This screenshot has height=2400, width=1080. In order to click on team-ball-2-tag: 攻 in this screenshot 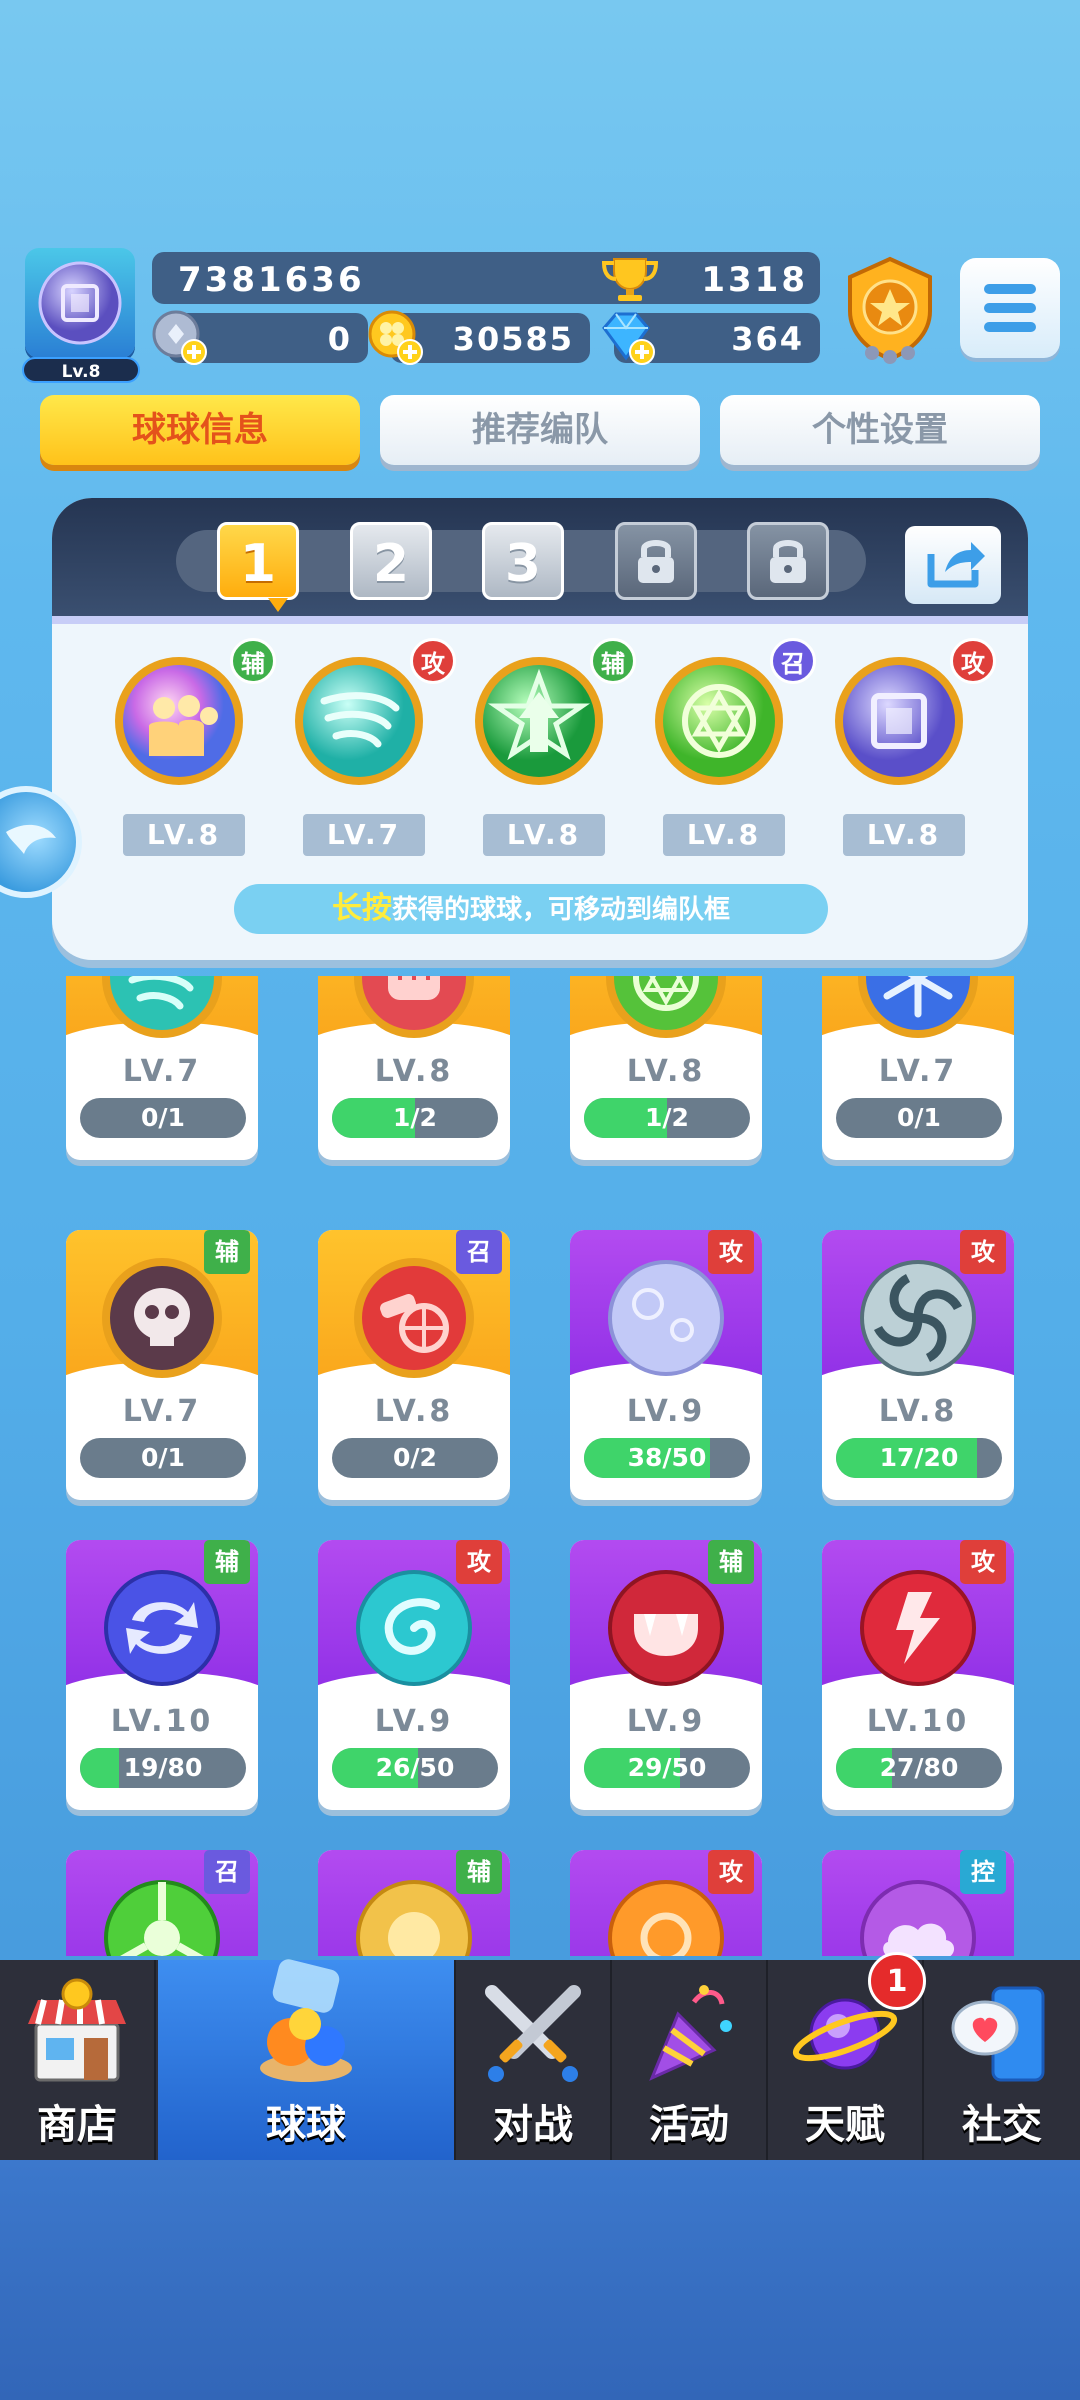, I will do `click(433, 661)`.